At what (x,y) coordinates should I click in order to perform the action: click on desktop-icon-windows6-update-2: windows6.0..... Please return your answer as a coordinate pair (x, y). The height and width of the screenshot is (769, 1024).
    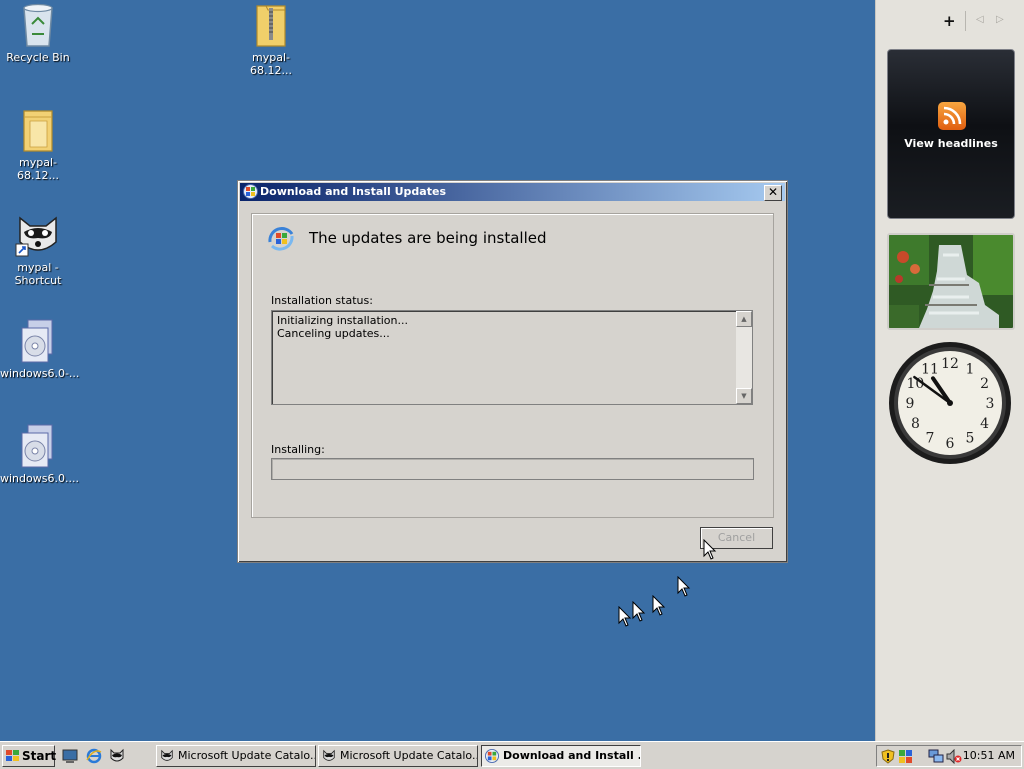
    Looking at the image, I should click on (39, 454).